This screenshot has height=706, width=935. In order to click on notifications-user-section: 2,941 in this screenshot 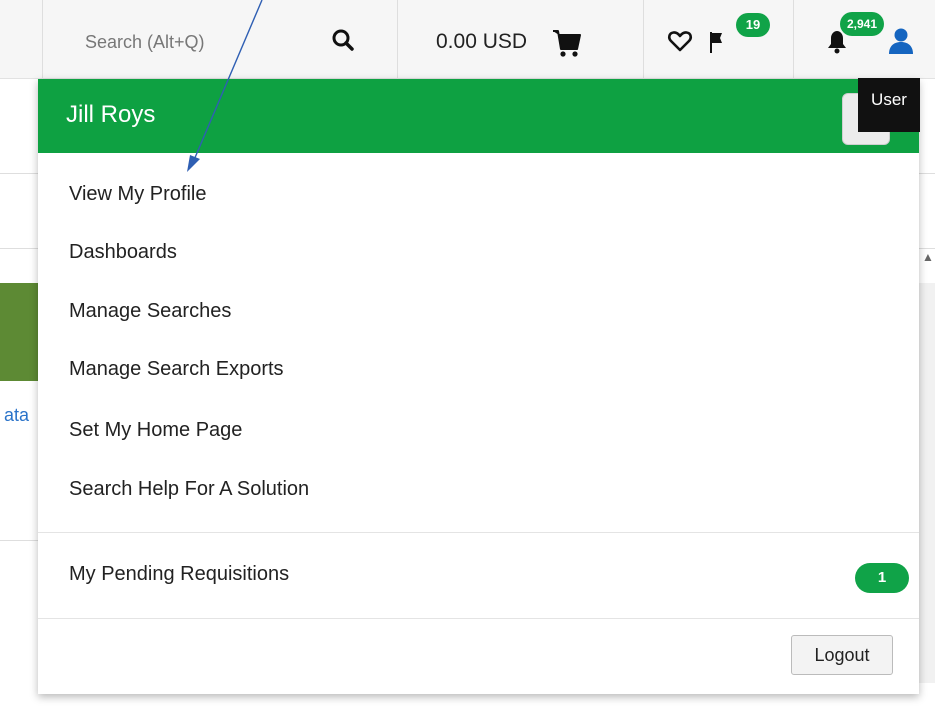, I will do `click(864, 39)`.